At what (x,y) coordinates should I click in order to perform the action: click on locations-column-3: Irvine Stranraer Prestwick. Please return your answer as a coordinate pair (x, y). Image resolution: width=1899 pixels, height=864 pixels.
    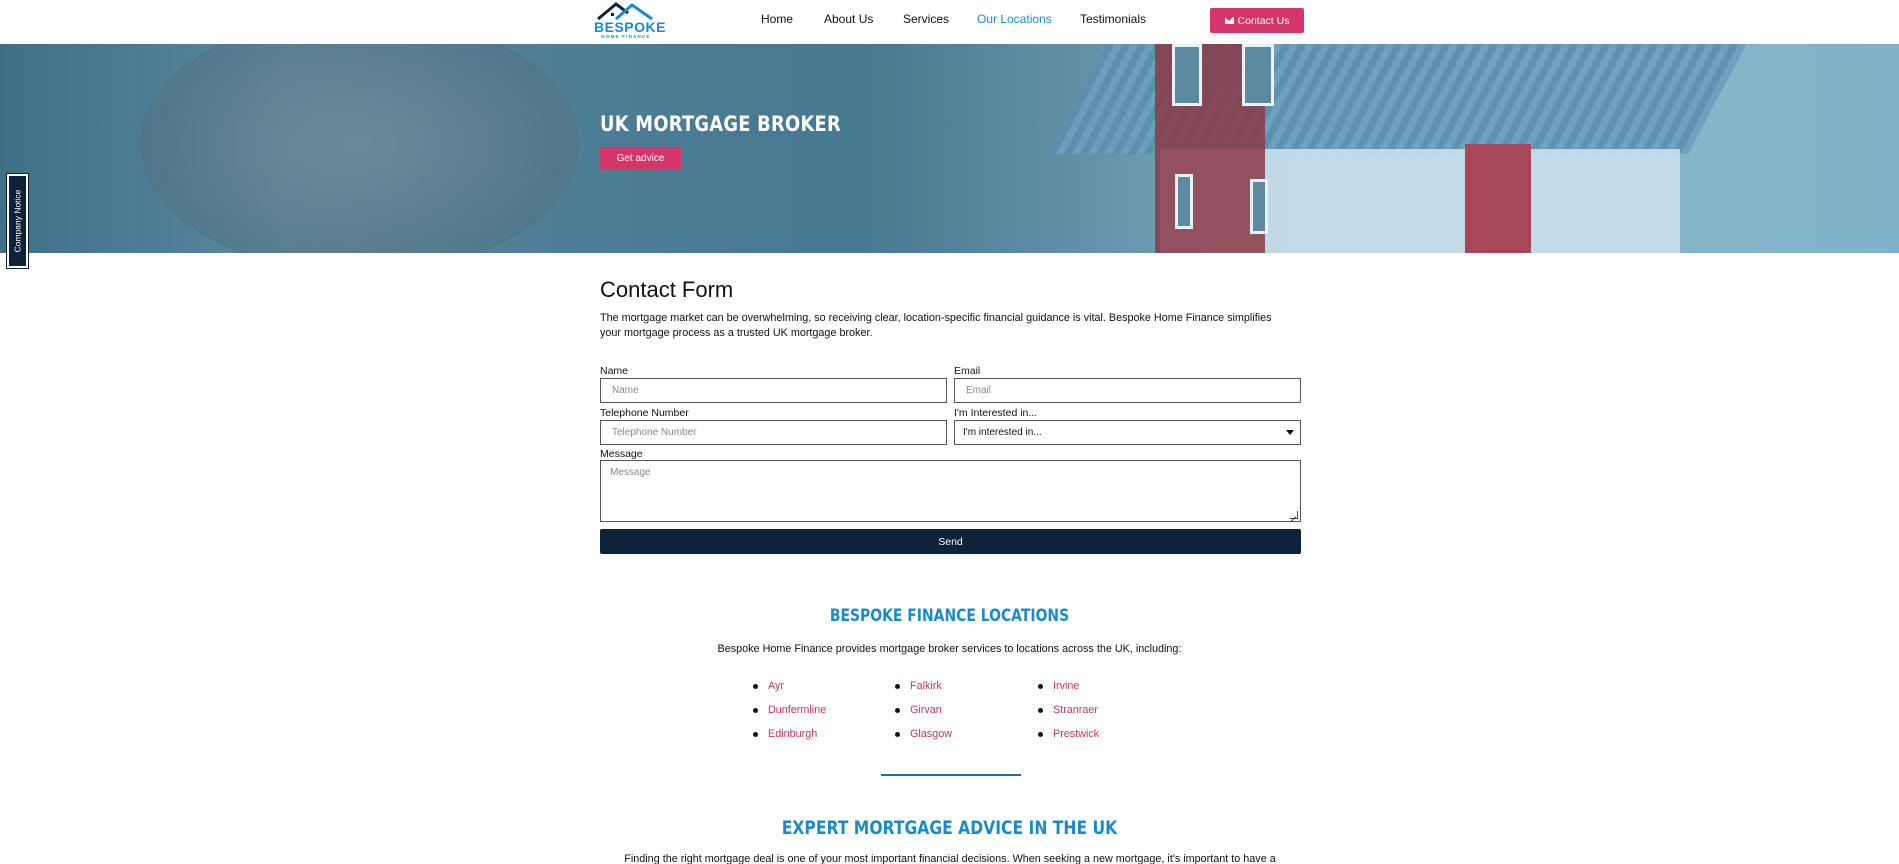
    Looking at the image, I should click on (1068, 715).